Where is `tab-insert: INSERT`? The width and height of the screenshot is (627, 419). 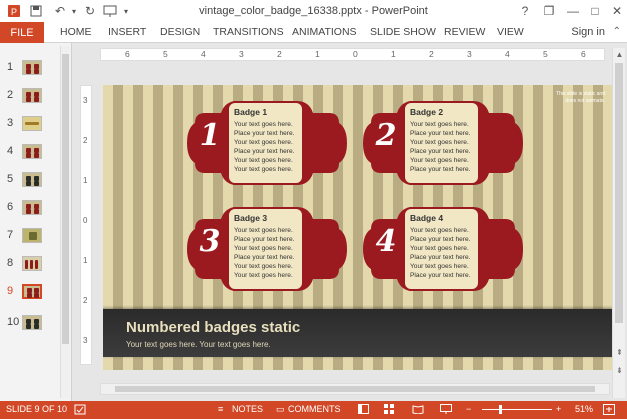
tab-insert: INSERT is located at coordinates (127, 32).